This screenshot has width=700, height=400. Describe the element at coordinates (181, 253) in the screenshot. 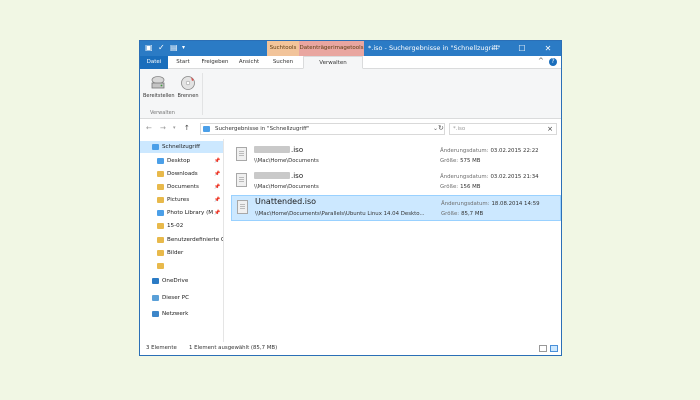

I see `nav-item: Bilder` at that location.